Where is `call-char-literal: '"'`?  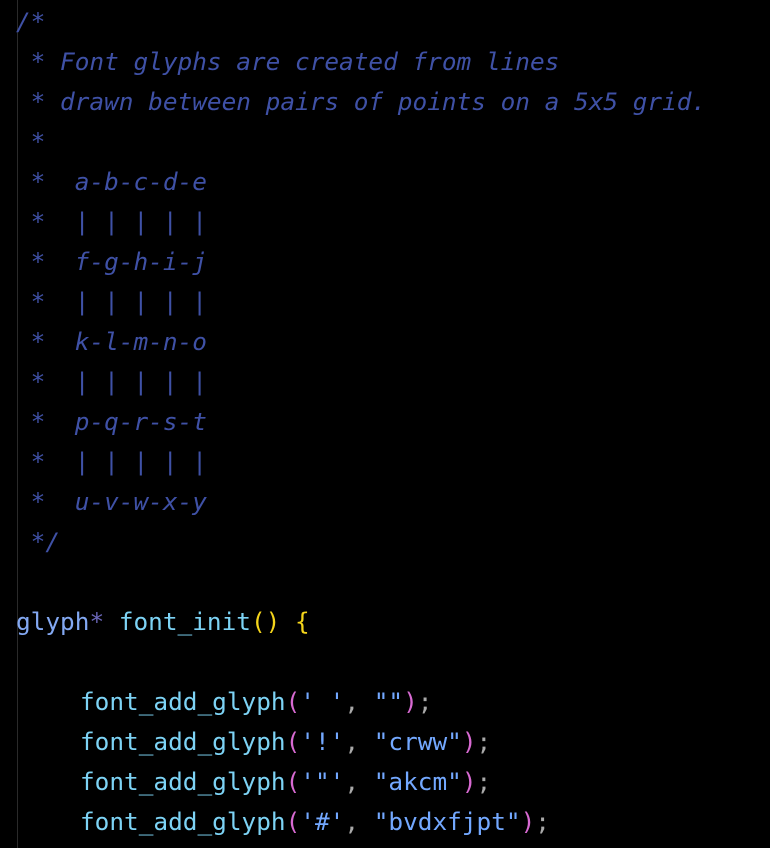
call-char-literal: '"' is located at coordinates (322, 781).